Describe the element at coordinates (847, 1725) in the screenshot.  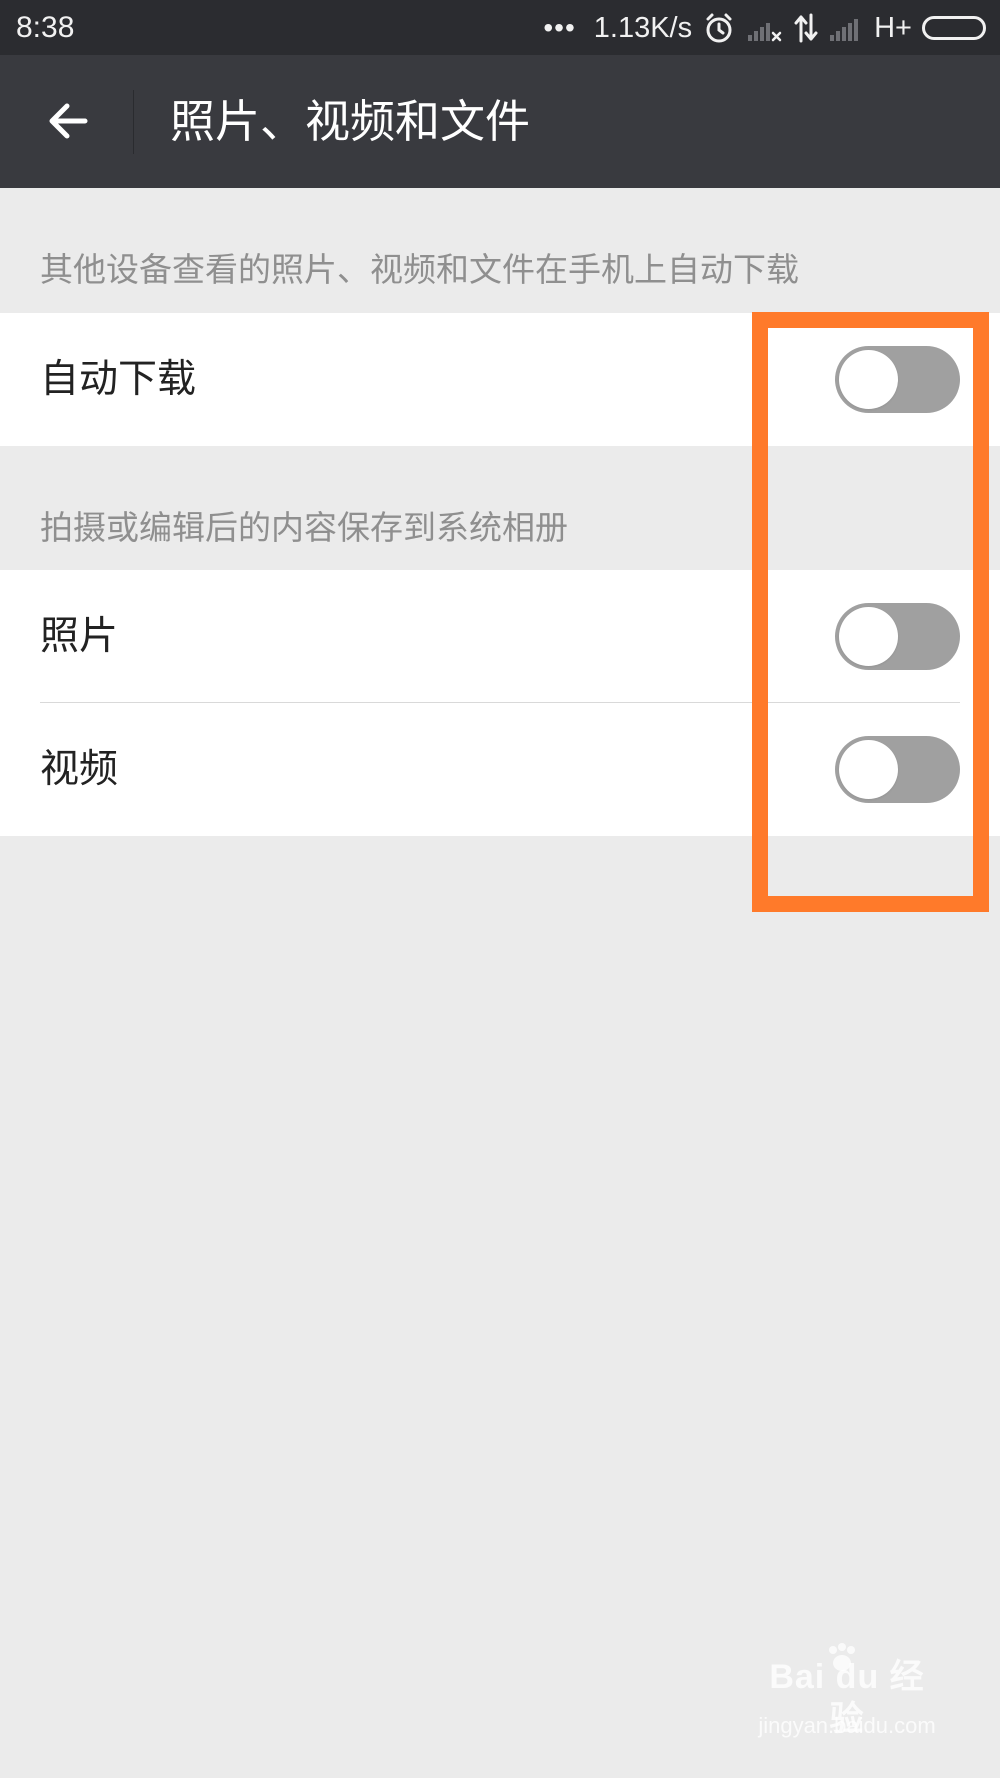
I see `watermark-url: jingyan.baidu.com` at that location.